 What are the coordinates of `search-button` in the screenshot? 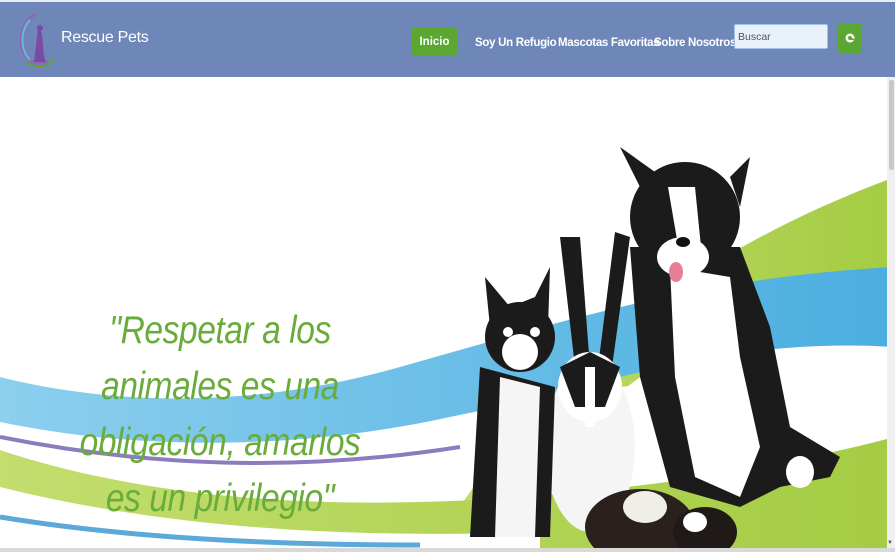 It's located at (850, 38).